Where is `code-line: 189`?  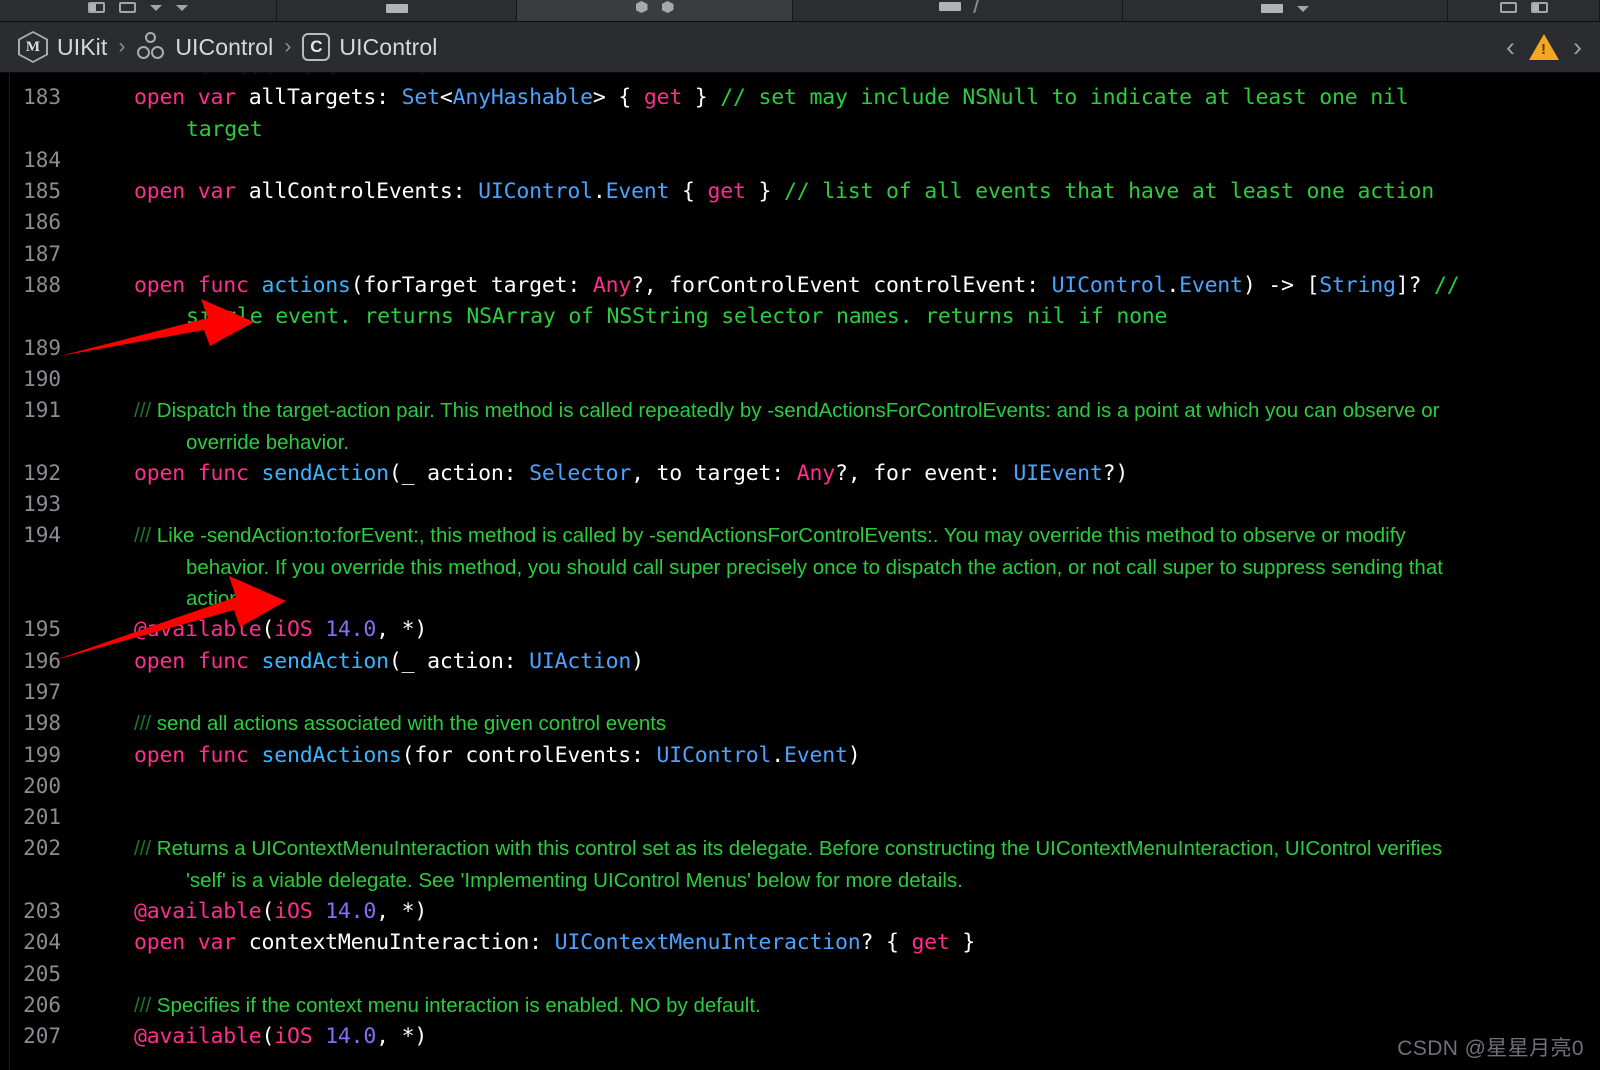
code-line: 189 is located at coordinates (800, 348).